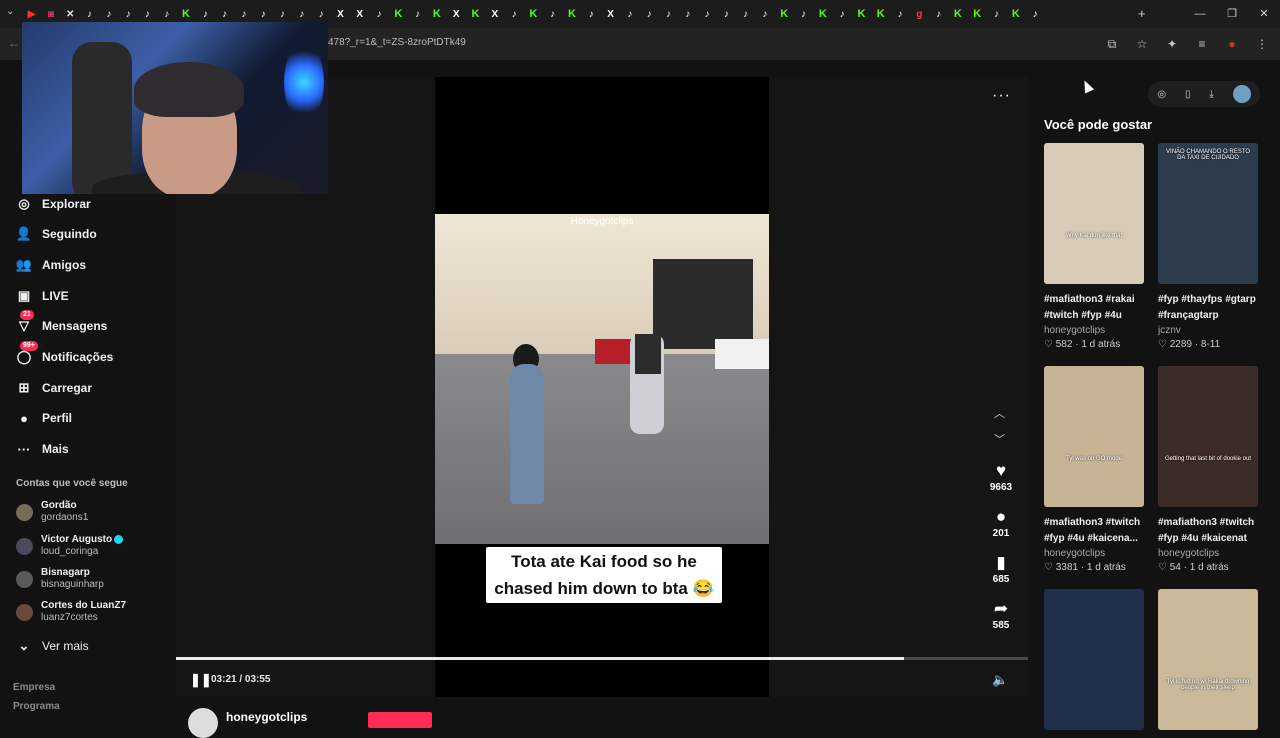 Image resolution: width=1280 pixels, height=738 pixels. Describe the element at coordinates (1142, 44) in the screenshot. I see `bookmark-star-icon: ☆` at that location.